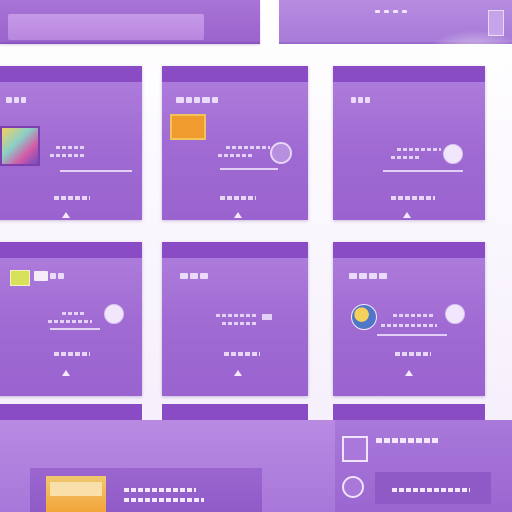  I want to click on window-controls, so click(393, 12).